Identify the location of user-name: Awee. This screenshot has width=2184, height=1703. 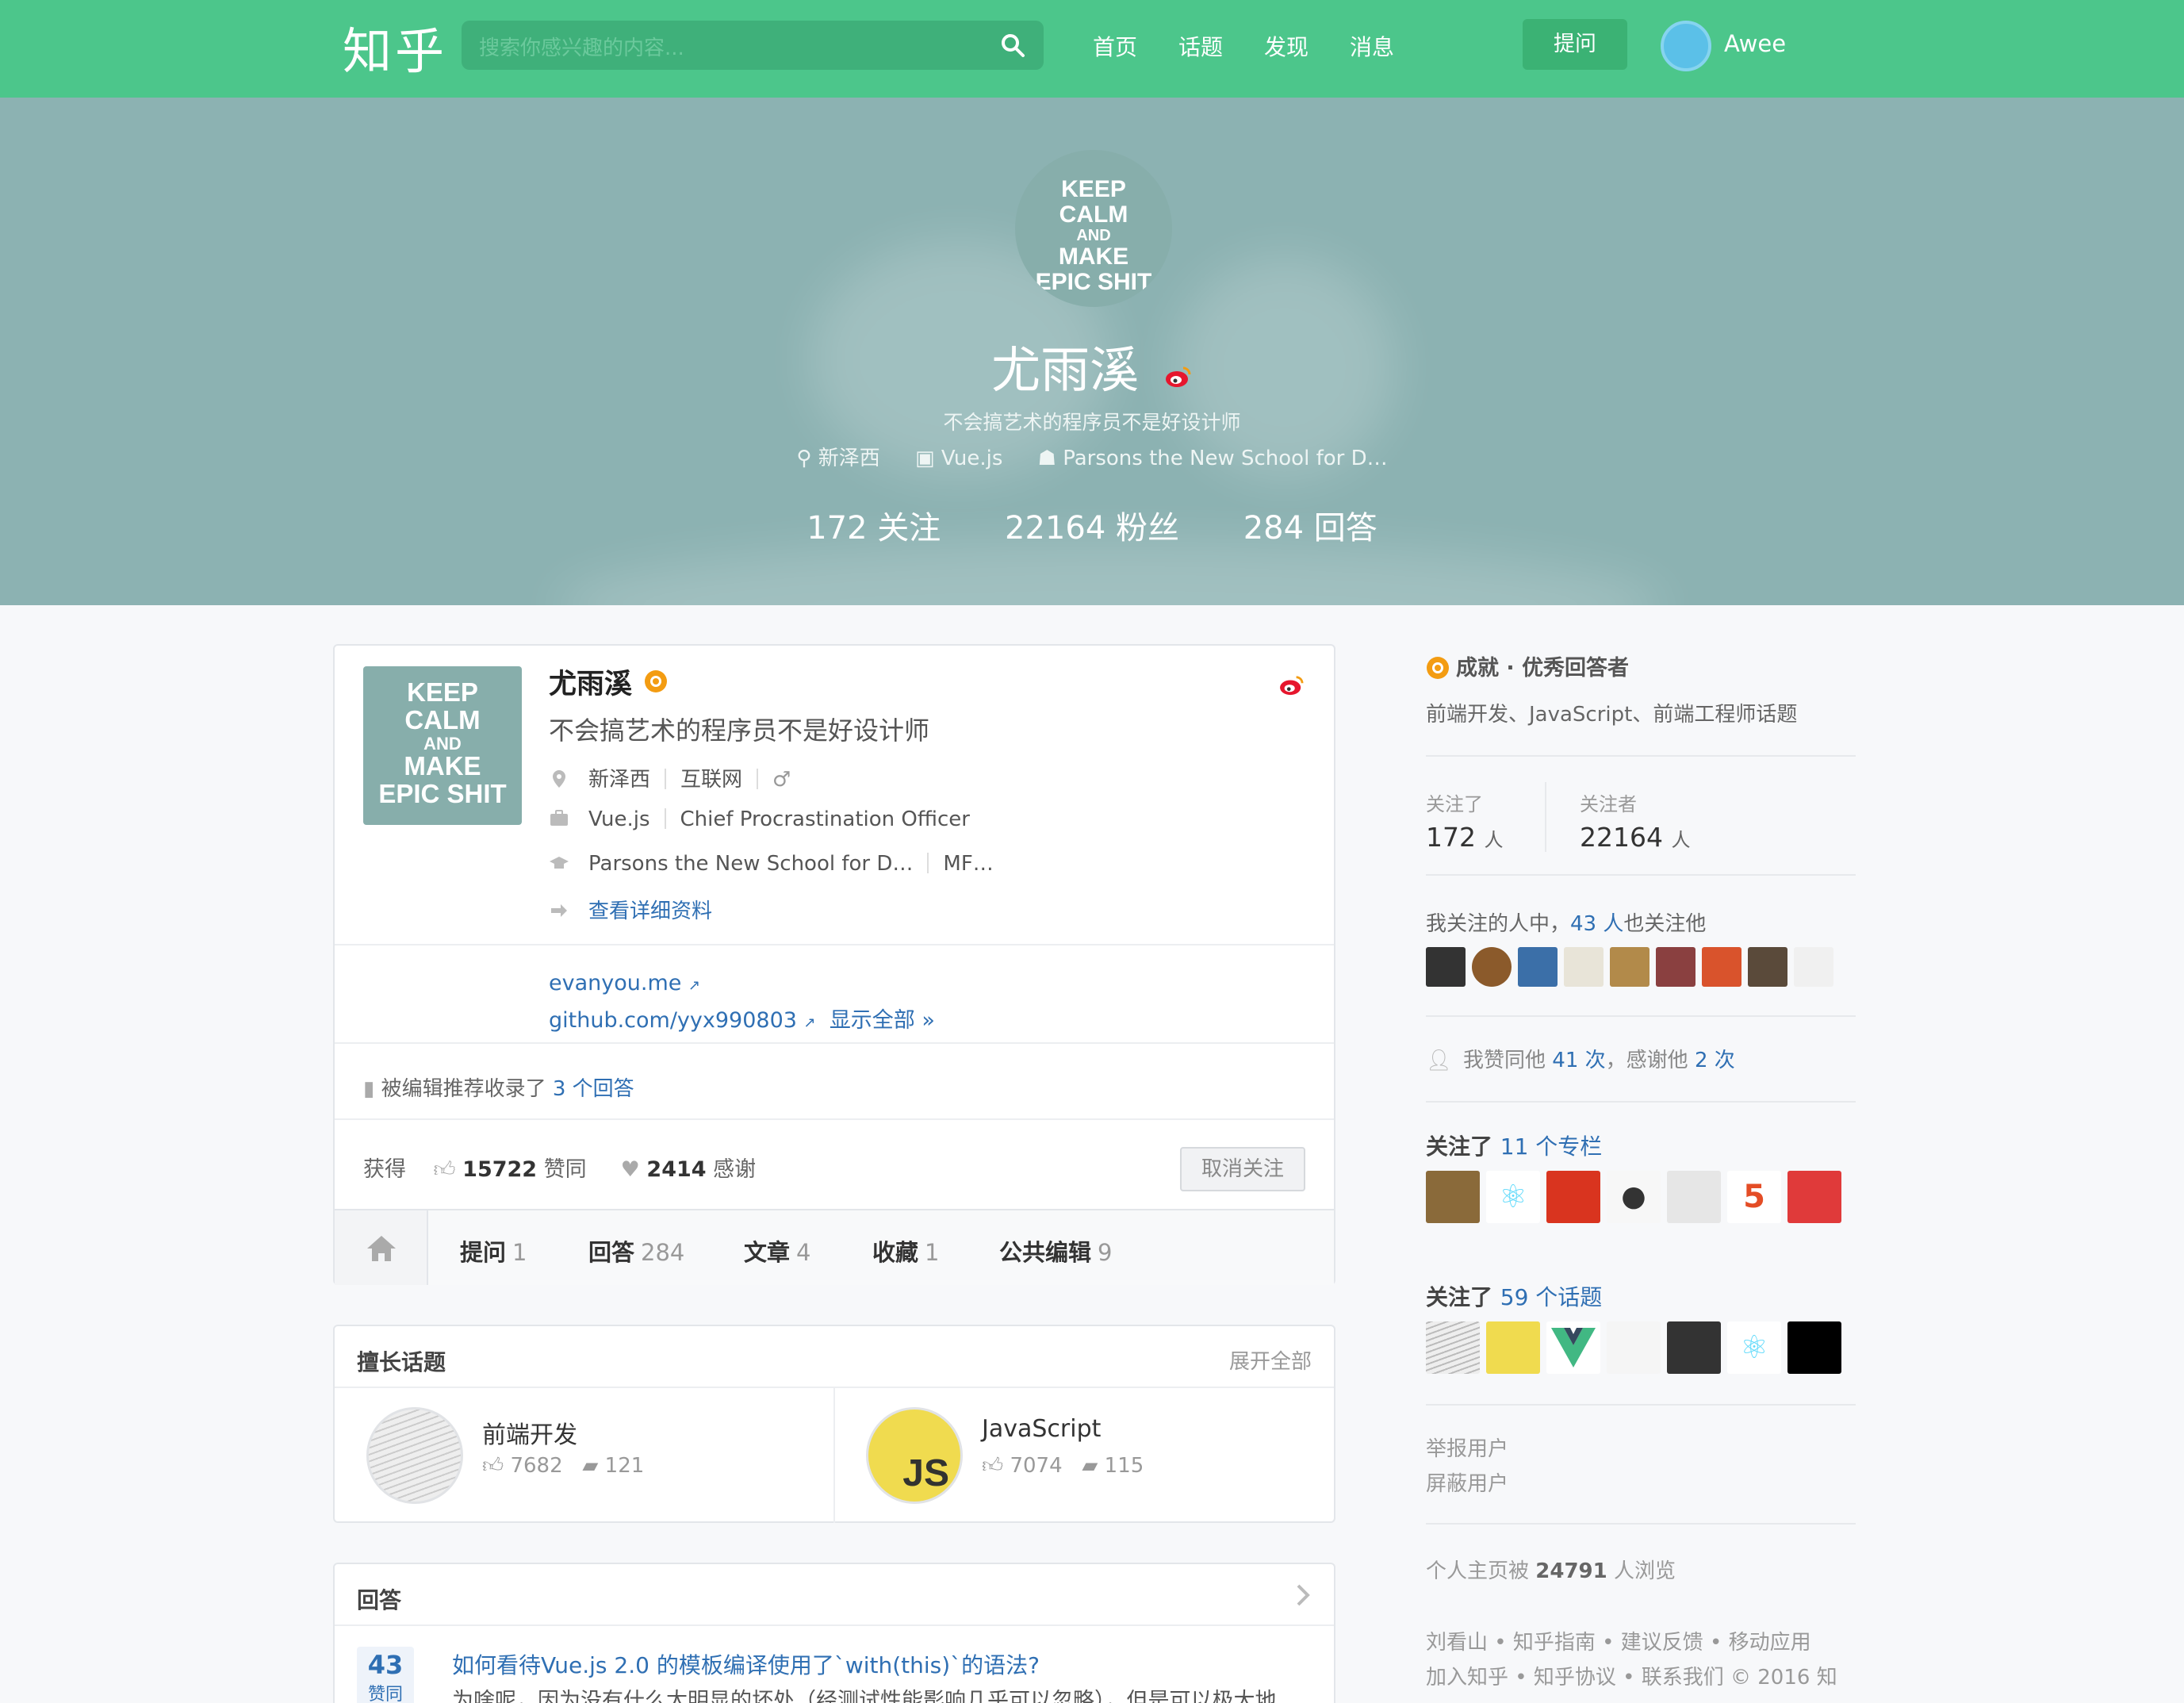
(1755, 44).